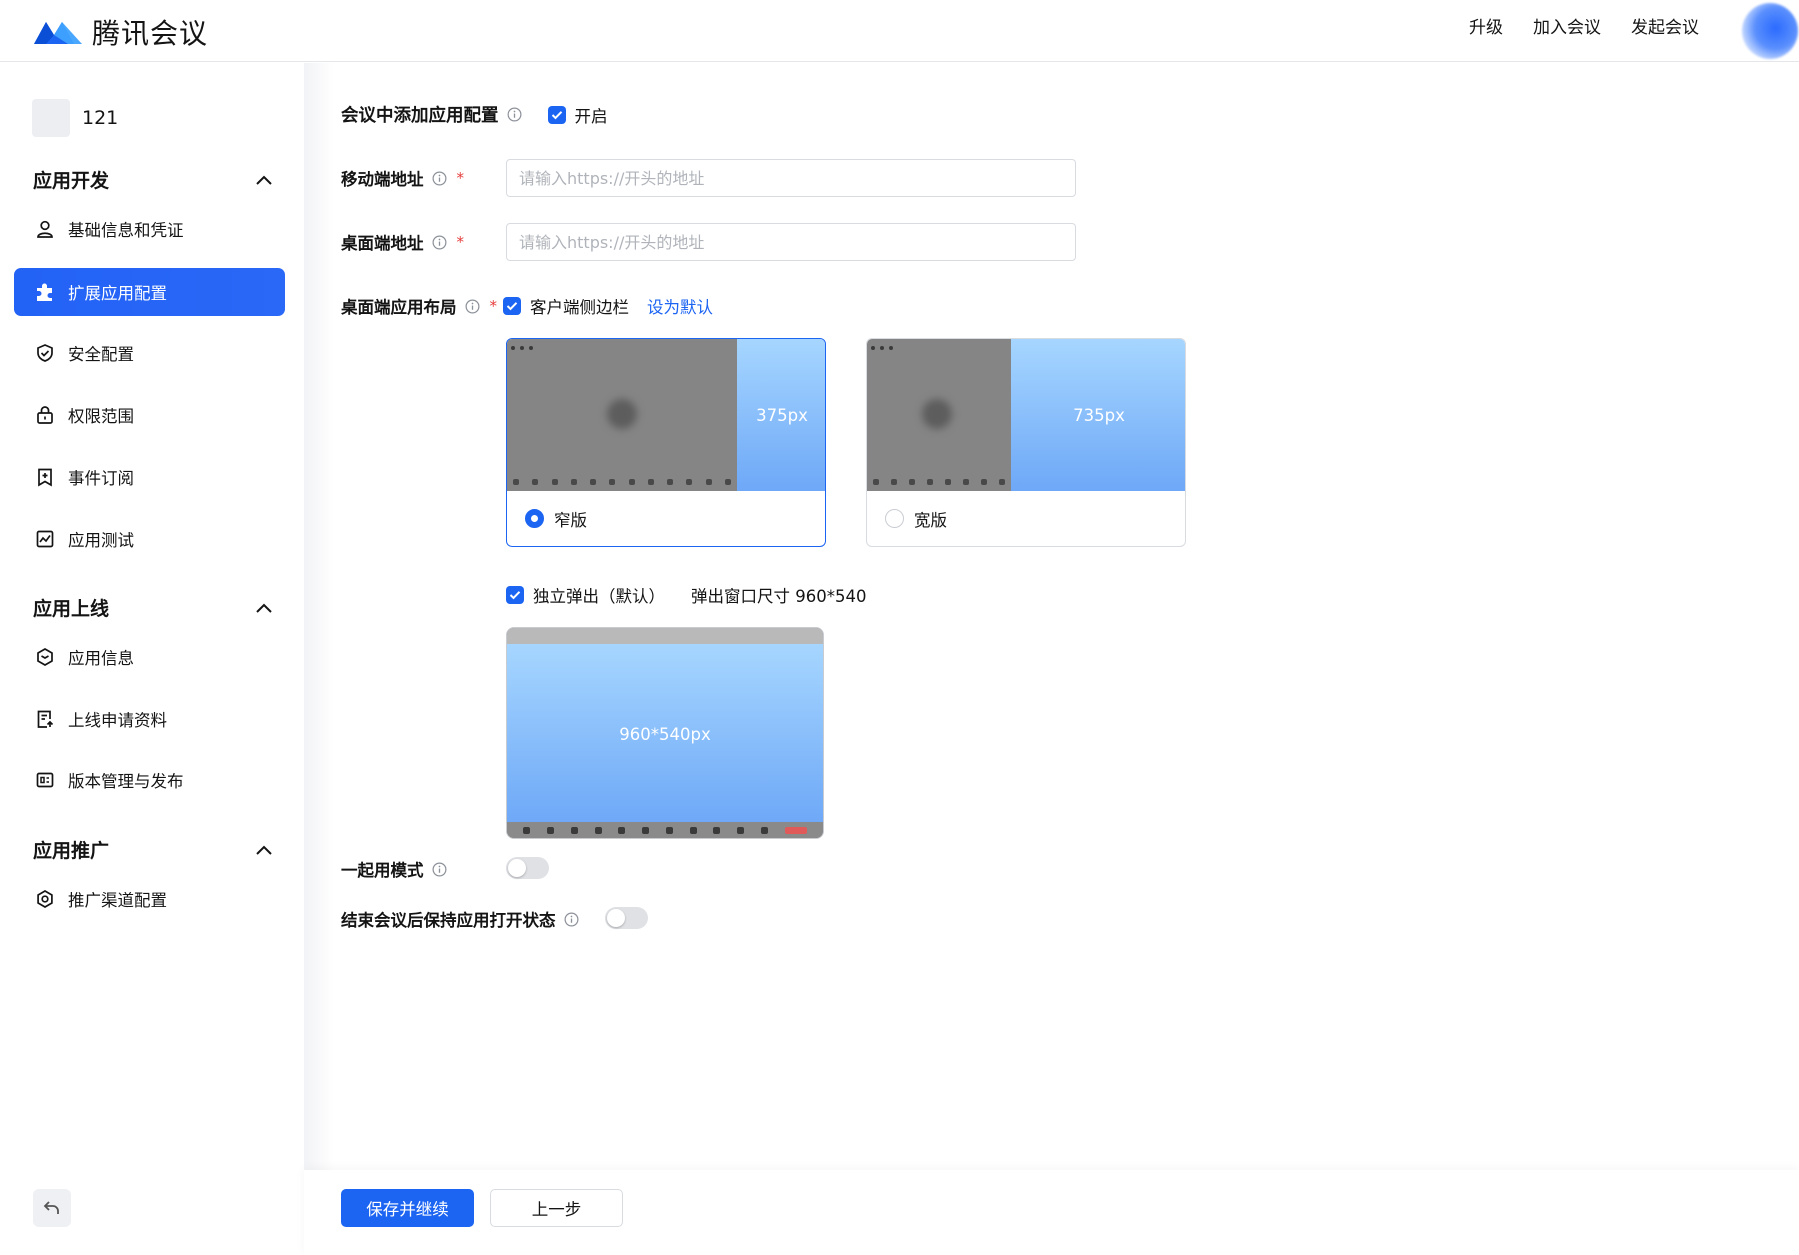 The image size is (1799, 1255). I want to click on puzzle-icon, so click(45, 292).